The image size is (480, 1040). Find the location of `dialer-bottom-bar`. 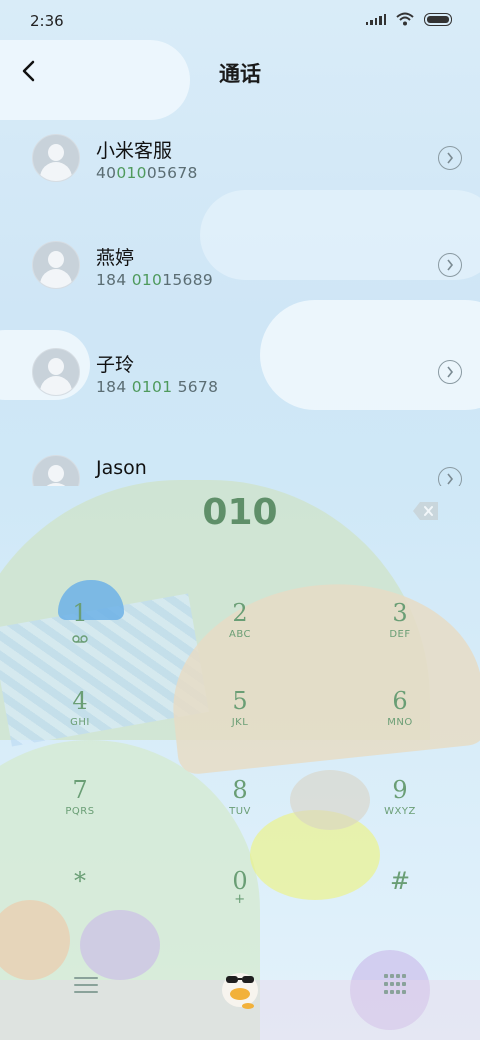

dialer-bottom-bar is located at coordinates (240, 987).